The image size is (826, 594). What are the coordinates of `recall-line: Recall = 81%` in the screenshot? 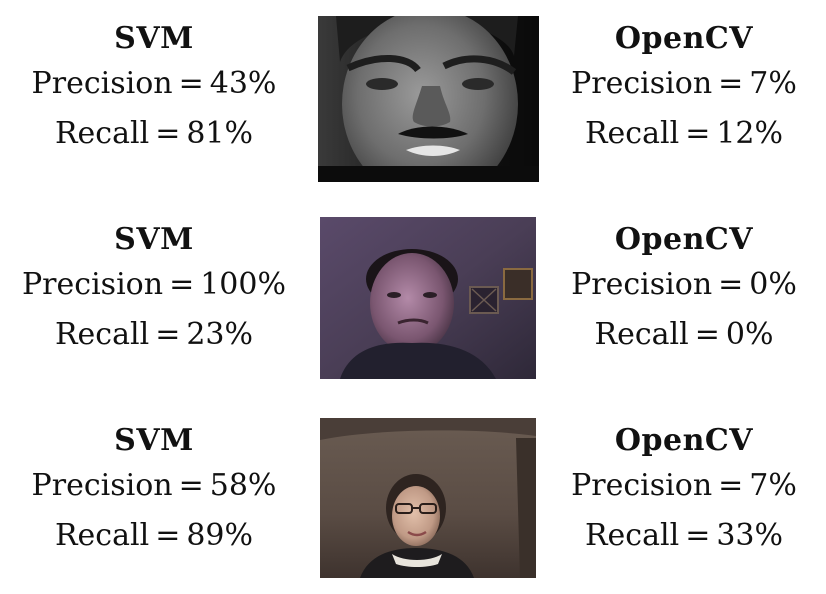 It's located at (154, 139).